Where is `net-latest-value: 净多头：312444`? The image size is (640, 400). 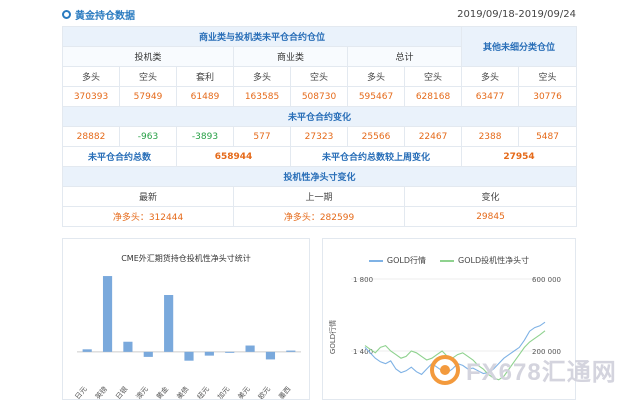 net-latest-value: 净多头：312444 is located at coordinates (148, 216).